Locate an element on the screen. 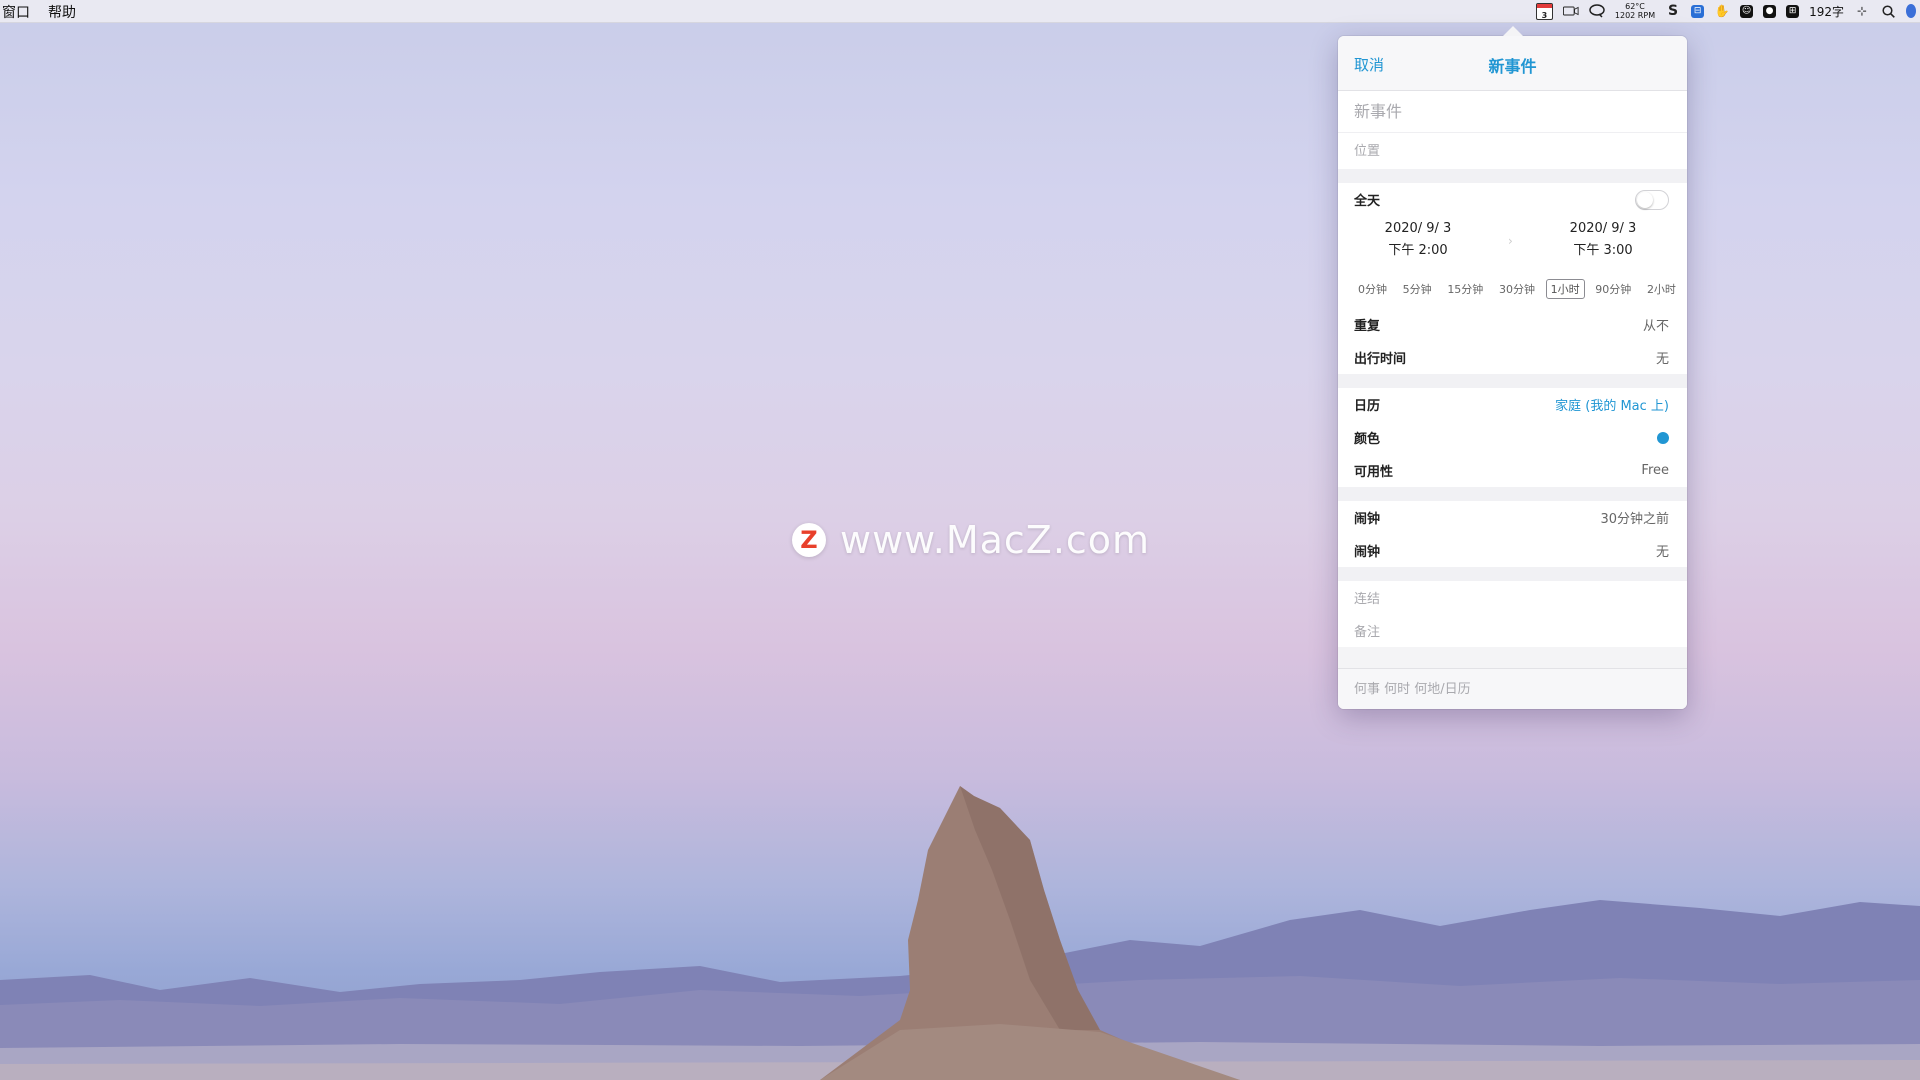 This screenshot has width=1920, height=1080. duration-5min: 5分钟 is located at coordinates (1417, 289).